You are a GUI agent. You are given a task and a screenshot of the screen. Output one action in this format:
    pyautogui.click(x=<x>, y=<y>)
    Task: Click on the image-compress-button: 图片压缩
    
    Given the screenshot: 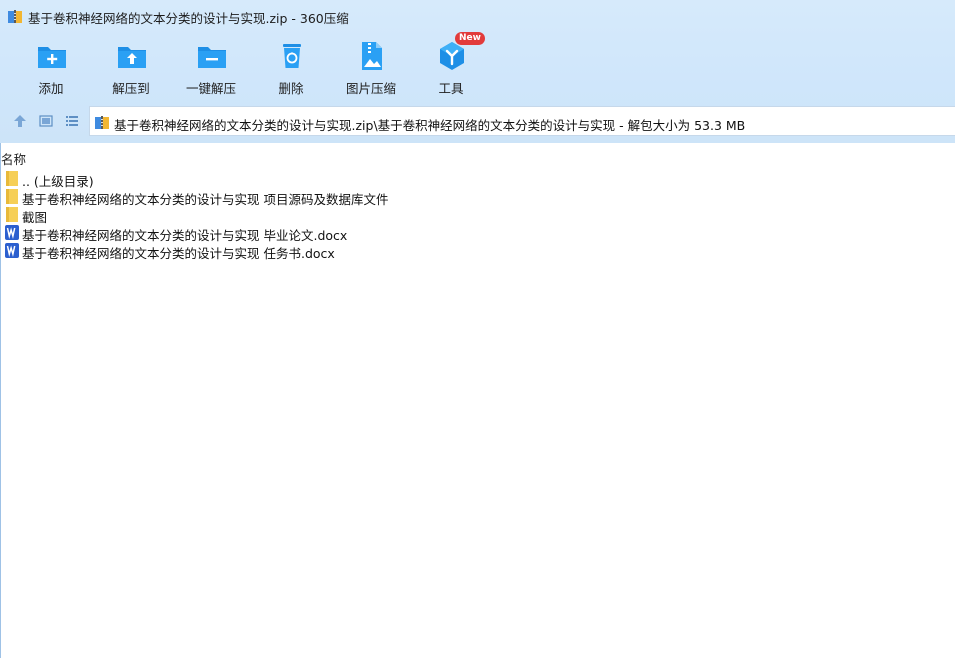 What is the action you would take?
    pyautogui.click(x=371, y=65)
    